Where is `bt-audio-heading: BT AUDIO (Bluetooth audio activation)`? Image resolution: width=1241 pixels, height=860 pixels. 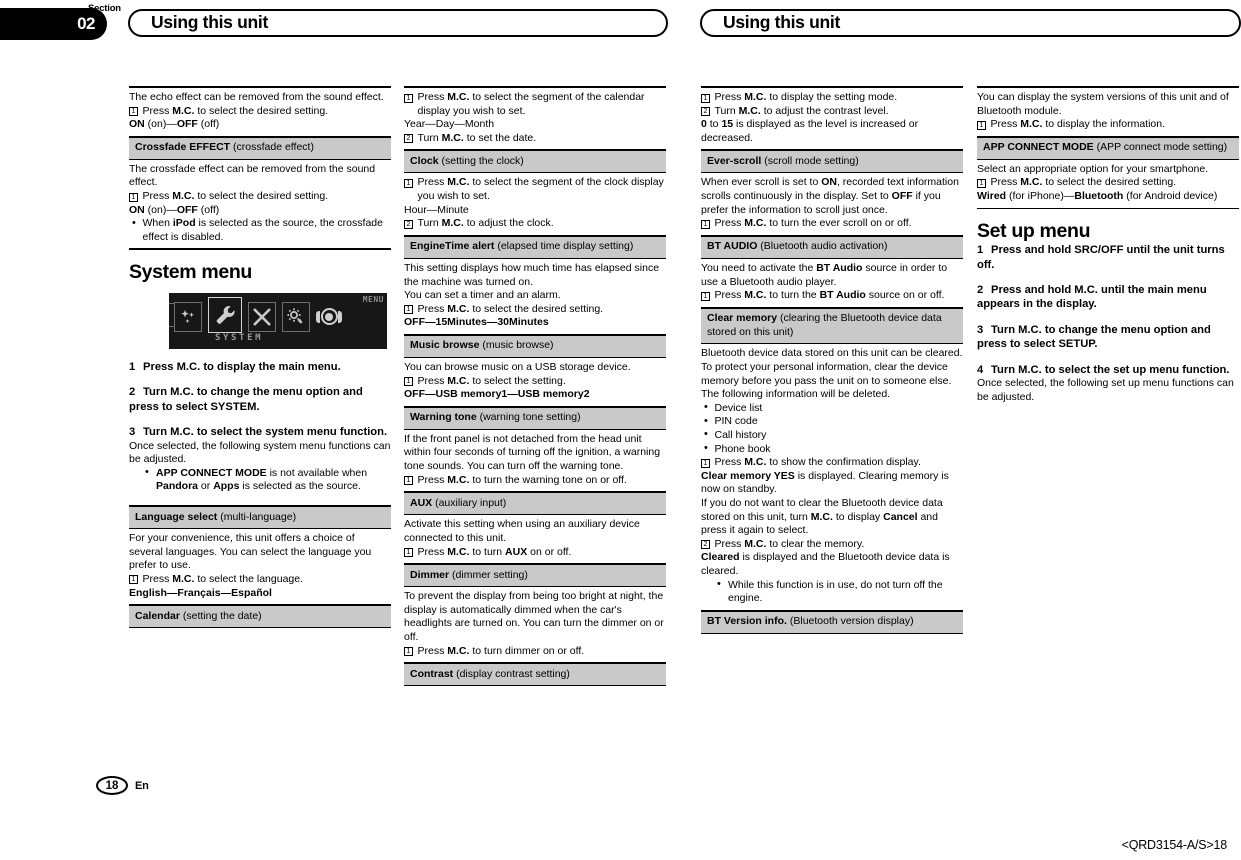 bt-audio-heading: BT AUDIO (Bluetooth audio activation) is located at coordinates (832, 246).